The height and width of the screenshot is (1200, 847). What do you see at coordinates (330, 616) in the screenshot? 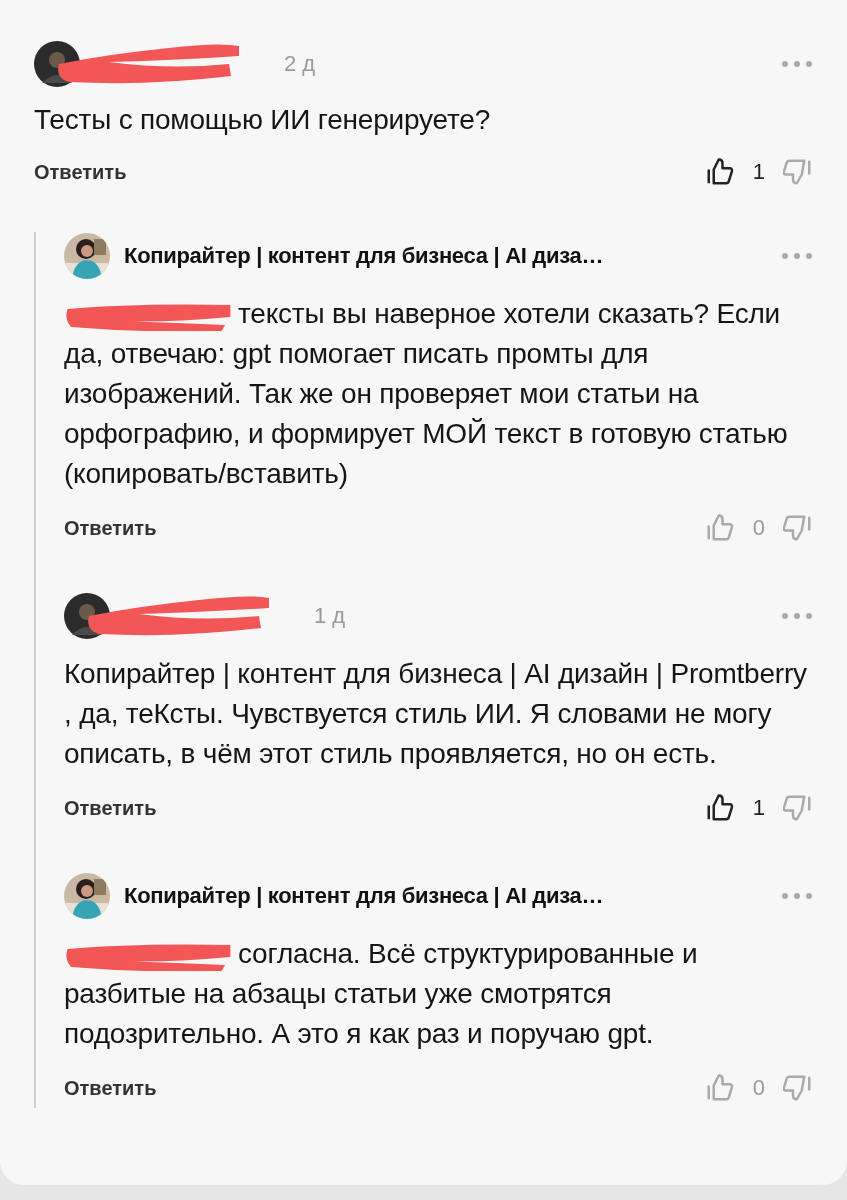
I see `comment-time: 1 д` at bounding box center [330, 616].